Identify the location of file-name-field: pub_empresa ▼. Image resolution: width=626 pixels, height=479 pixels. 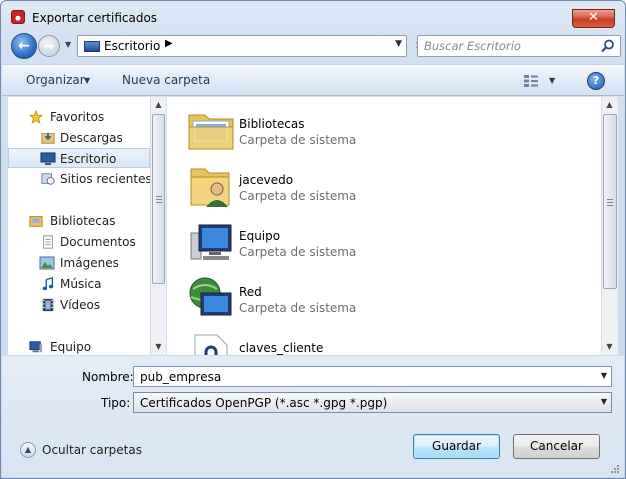
(372, 376).